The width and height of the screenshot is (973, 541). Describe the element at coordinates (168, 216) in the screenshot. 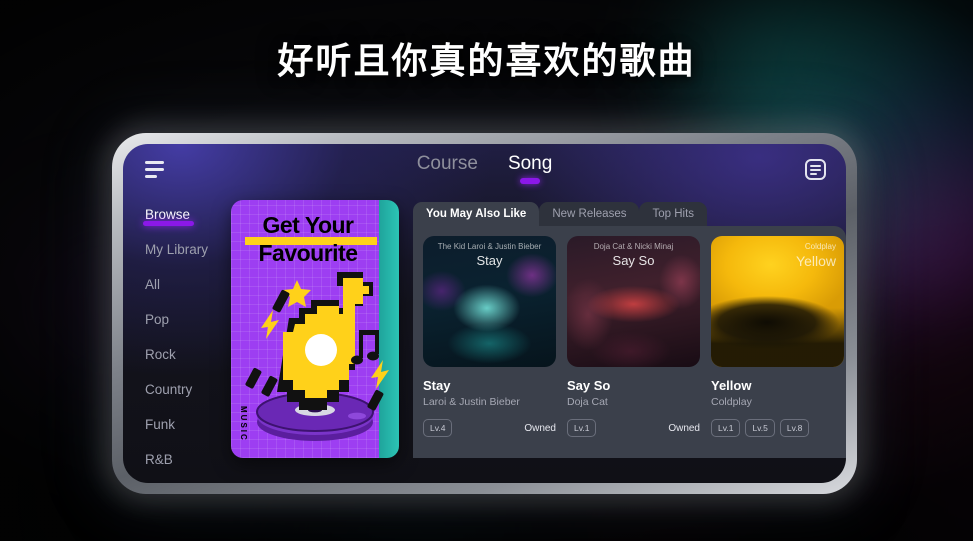

I see `sidebar-item-browse: Browse` at that location.